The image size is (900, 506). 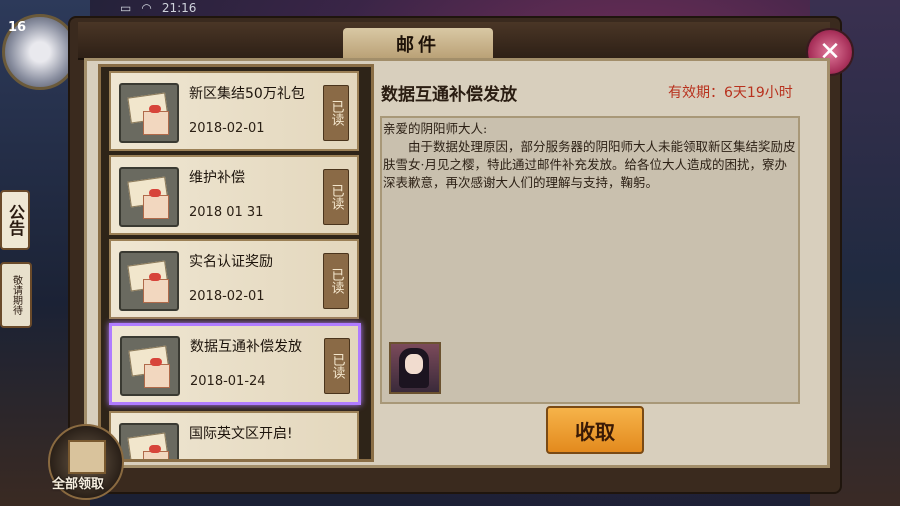 What do you see at coordinates (415, 368) in the screenshot?
I see `character-skin-icon` at bounding box center [415, 368].